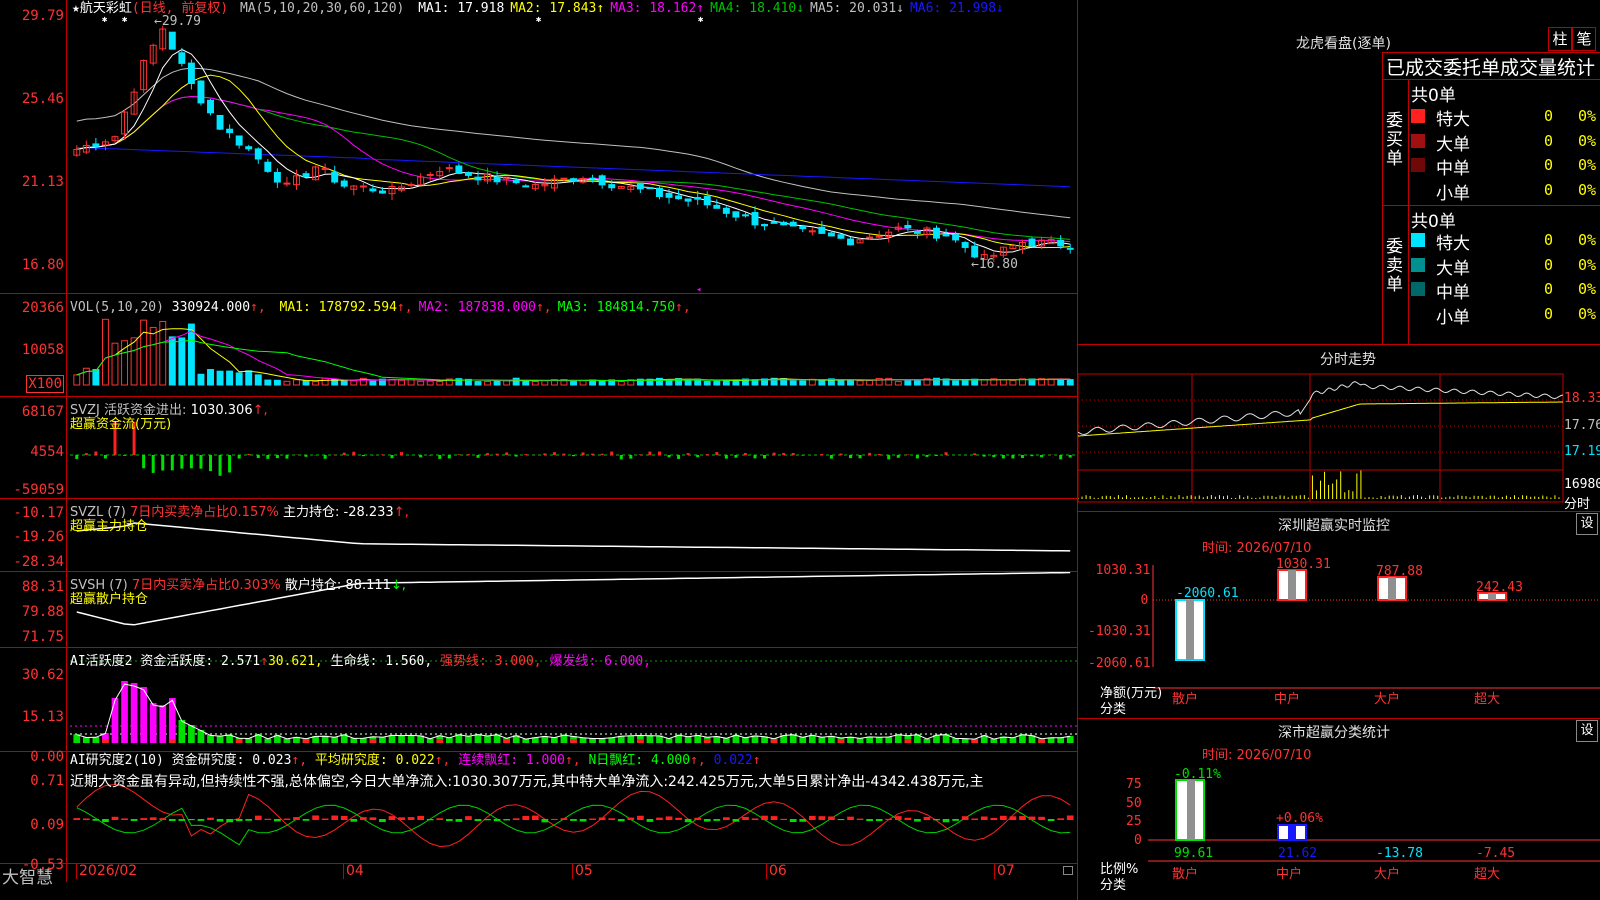  Describe the element at coordinates (1292, 832) in the screenshot. I see `ratio-bar-shade` at that location.